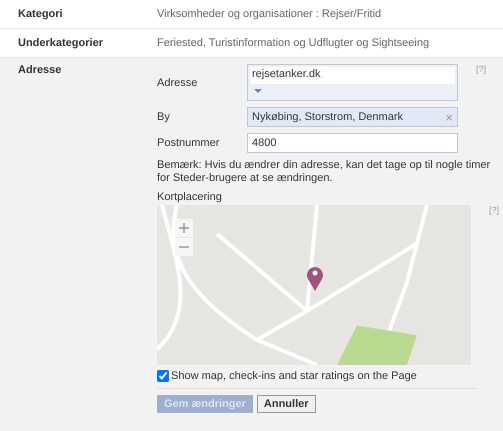  I want to click on address-value: rejsetanker.dk, so click(352, 75).